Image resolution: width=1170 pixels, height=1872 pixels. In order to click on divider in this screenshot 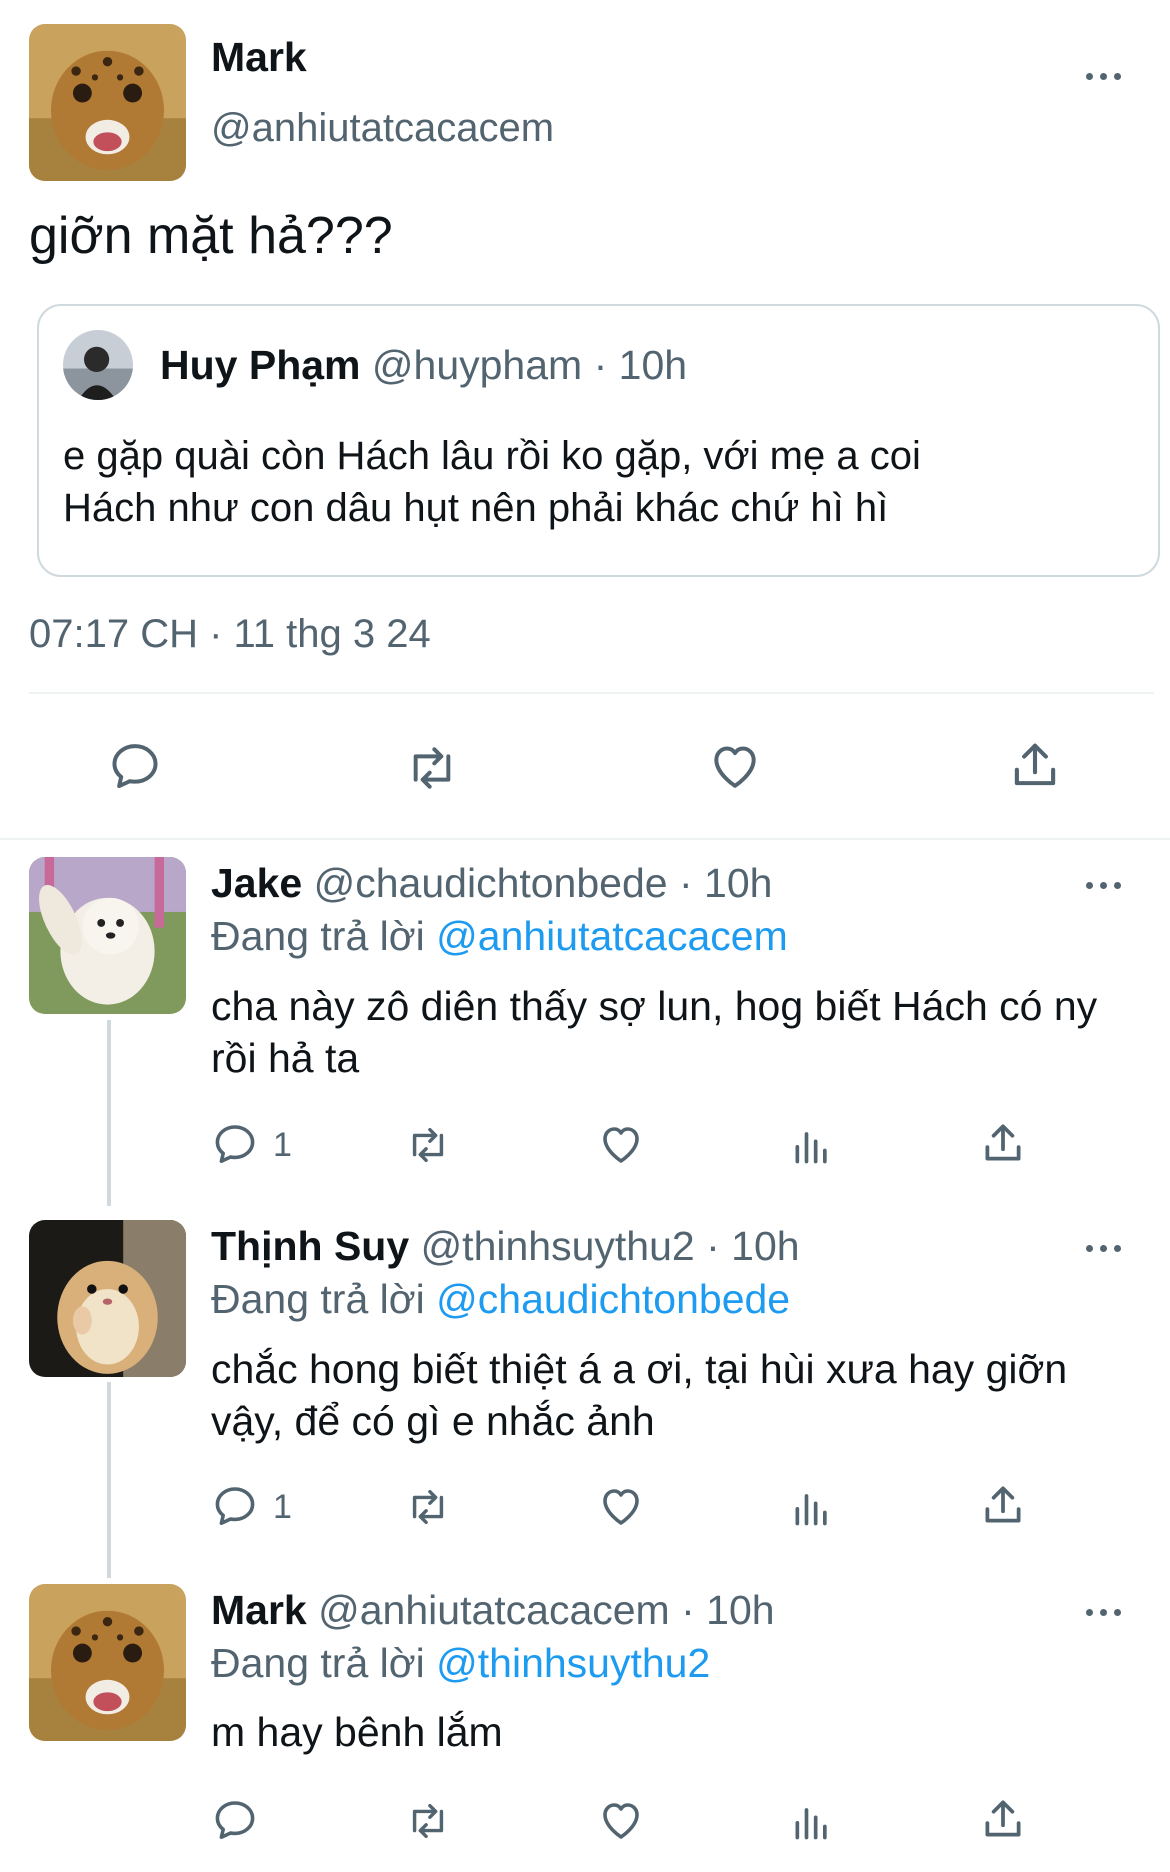, I will do `click(591, 693)`.